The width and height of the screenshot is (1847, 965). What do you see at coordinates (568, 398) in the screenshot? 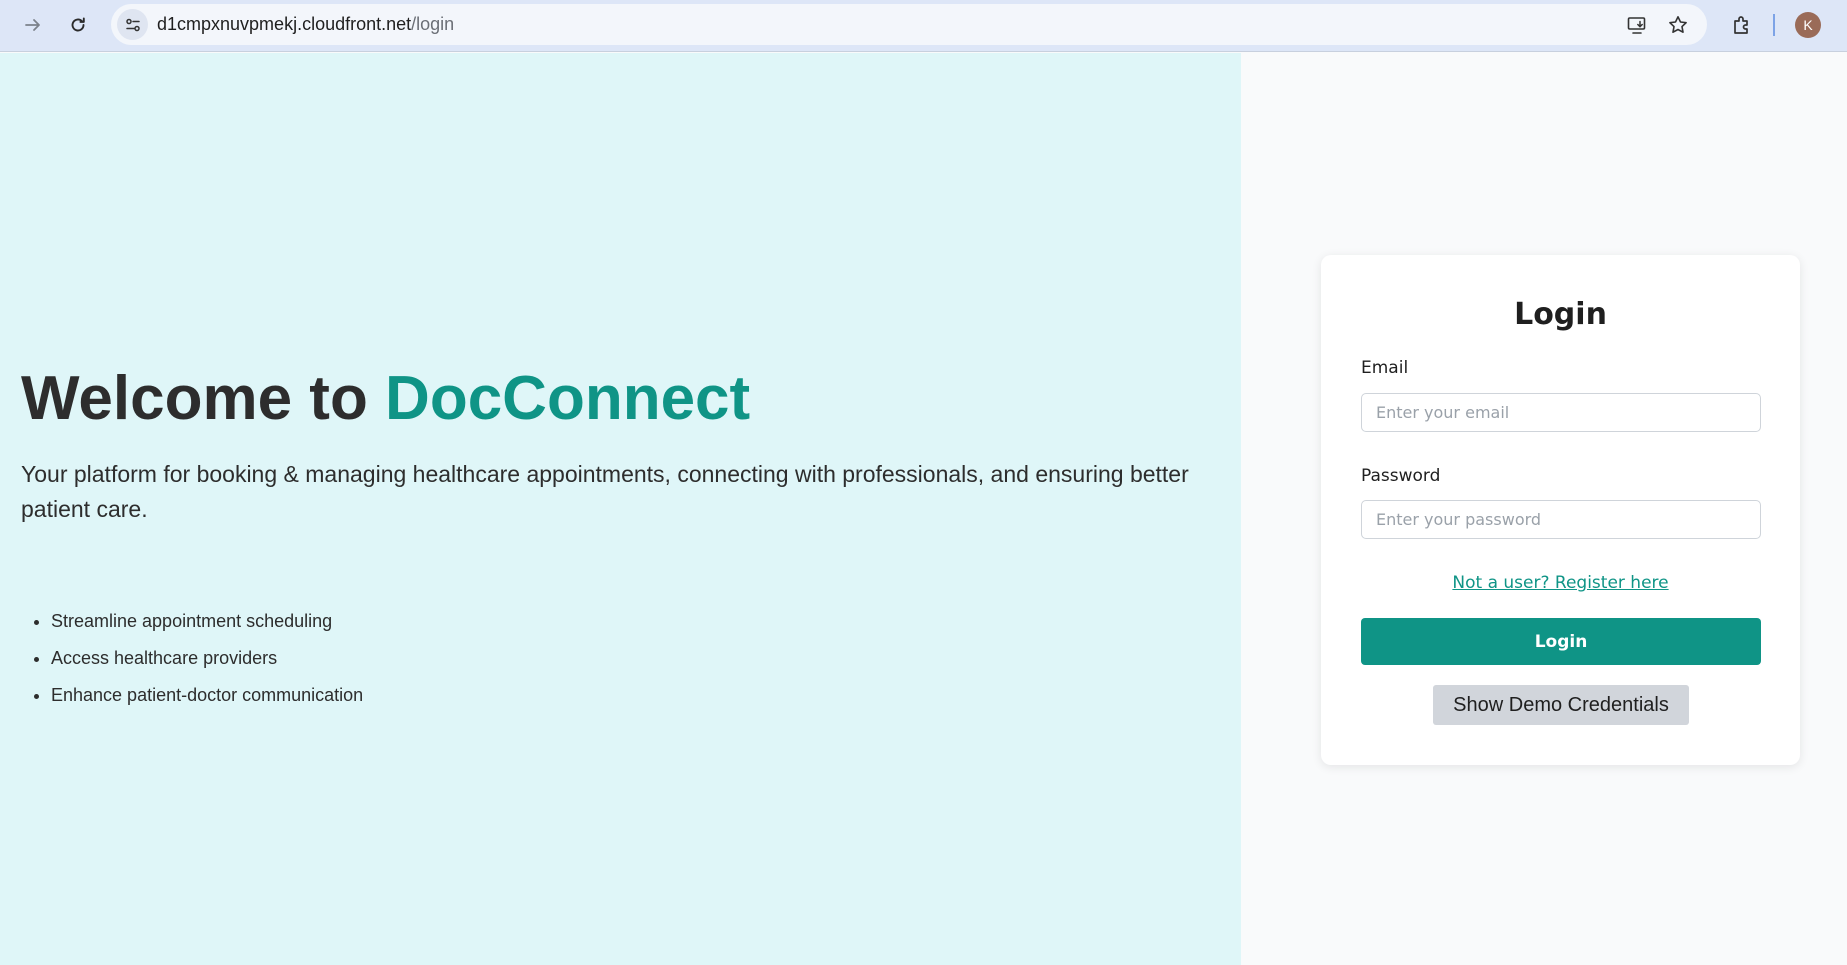
I see `brand-name: DocConnect` at bounding box center [568, 398].